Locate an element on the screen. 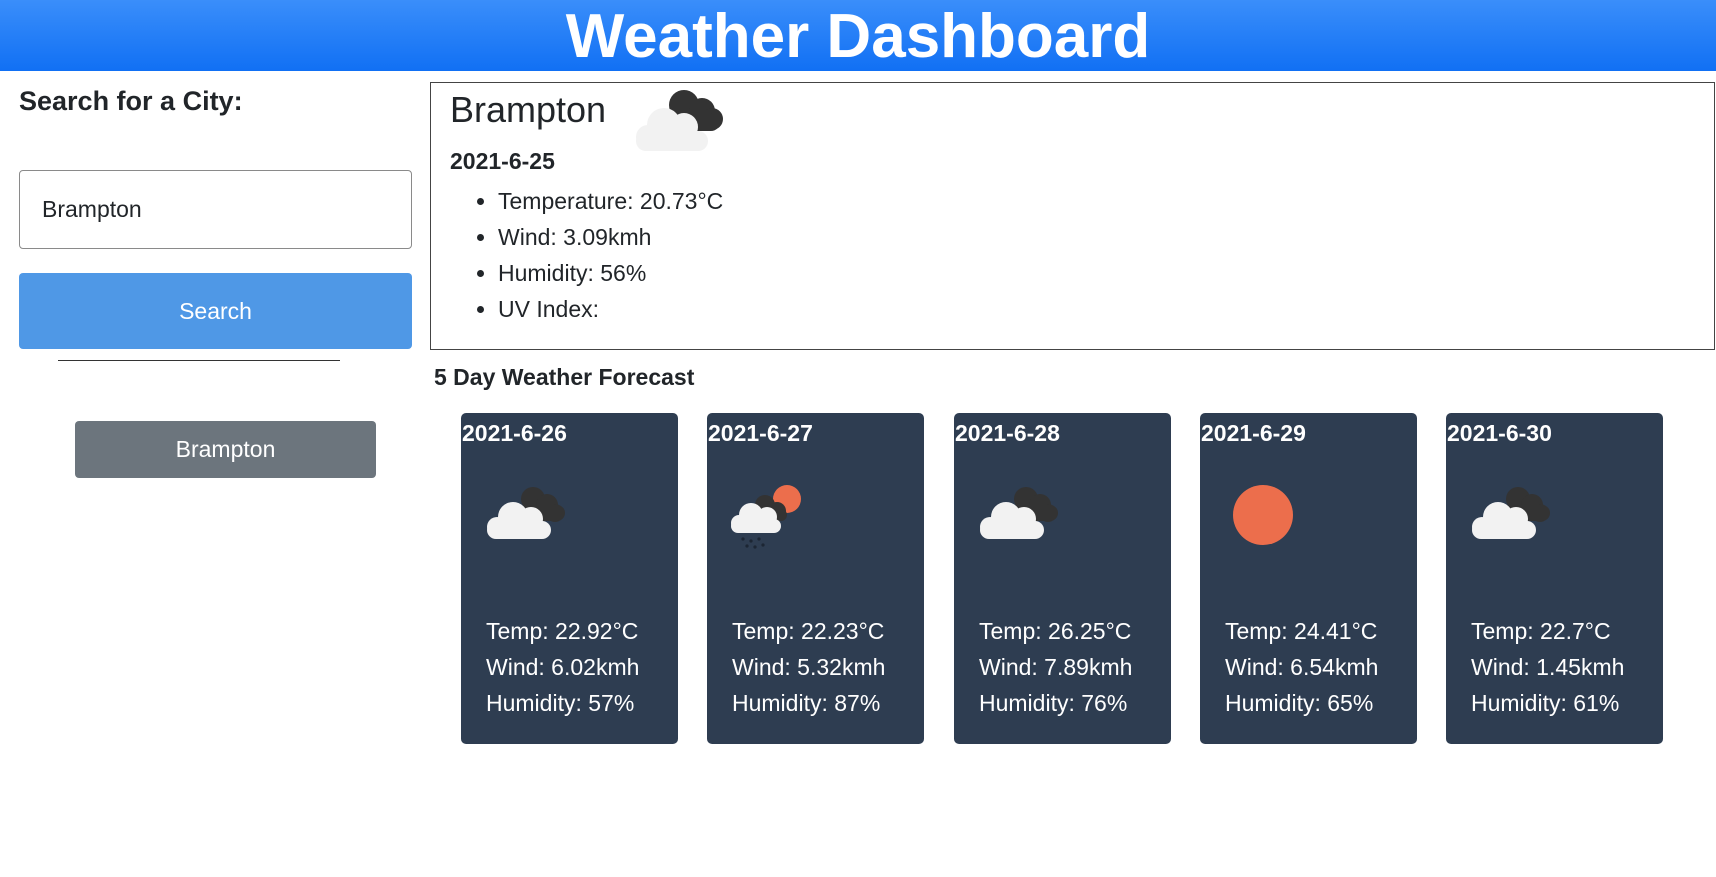 The image size is (1716, 877). sidebar-divider is located at coordinates (199, 360).